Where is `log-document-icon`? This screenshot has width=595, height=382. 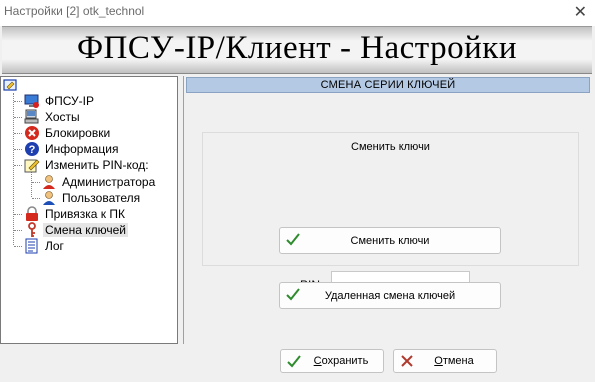
log-document-icon is located at coordinates (32, 246).